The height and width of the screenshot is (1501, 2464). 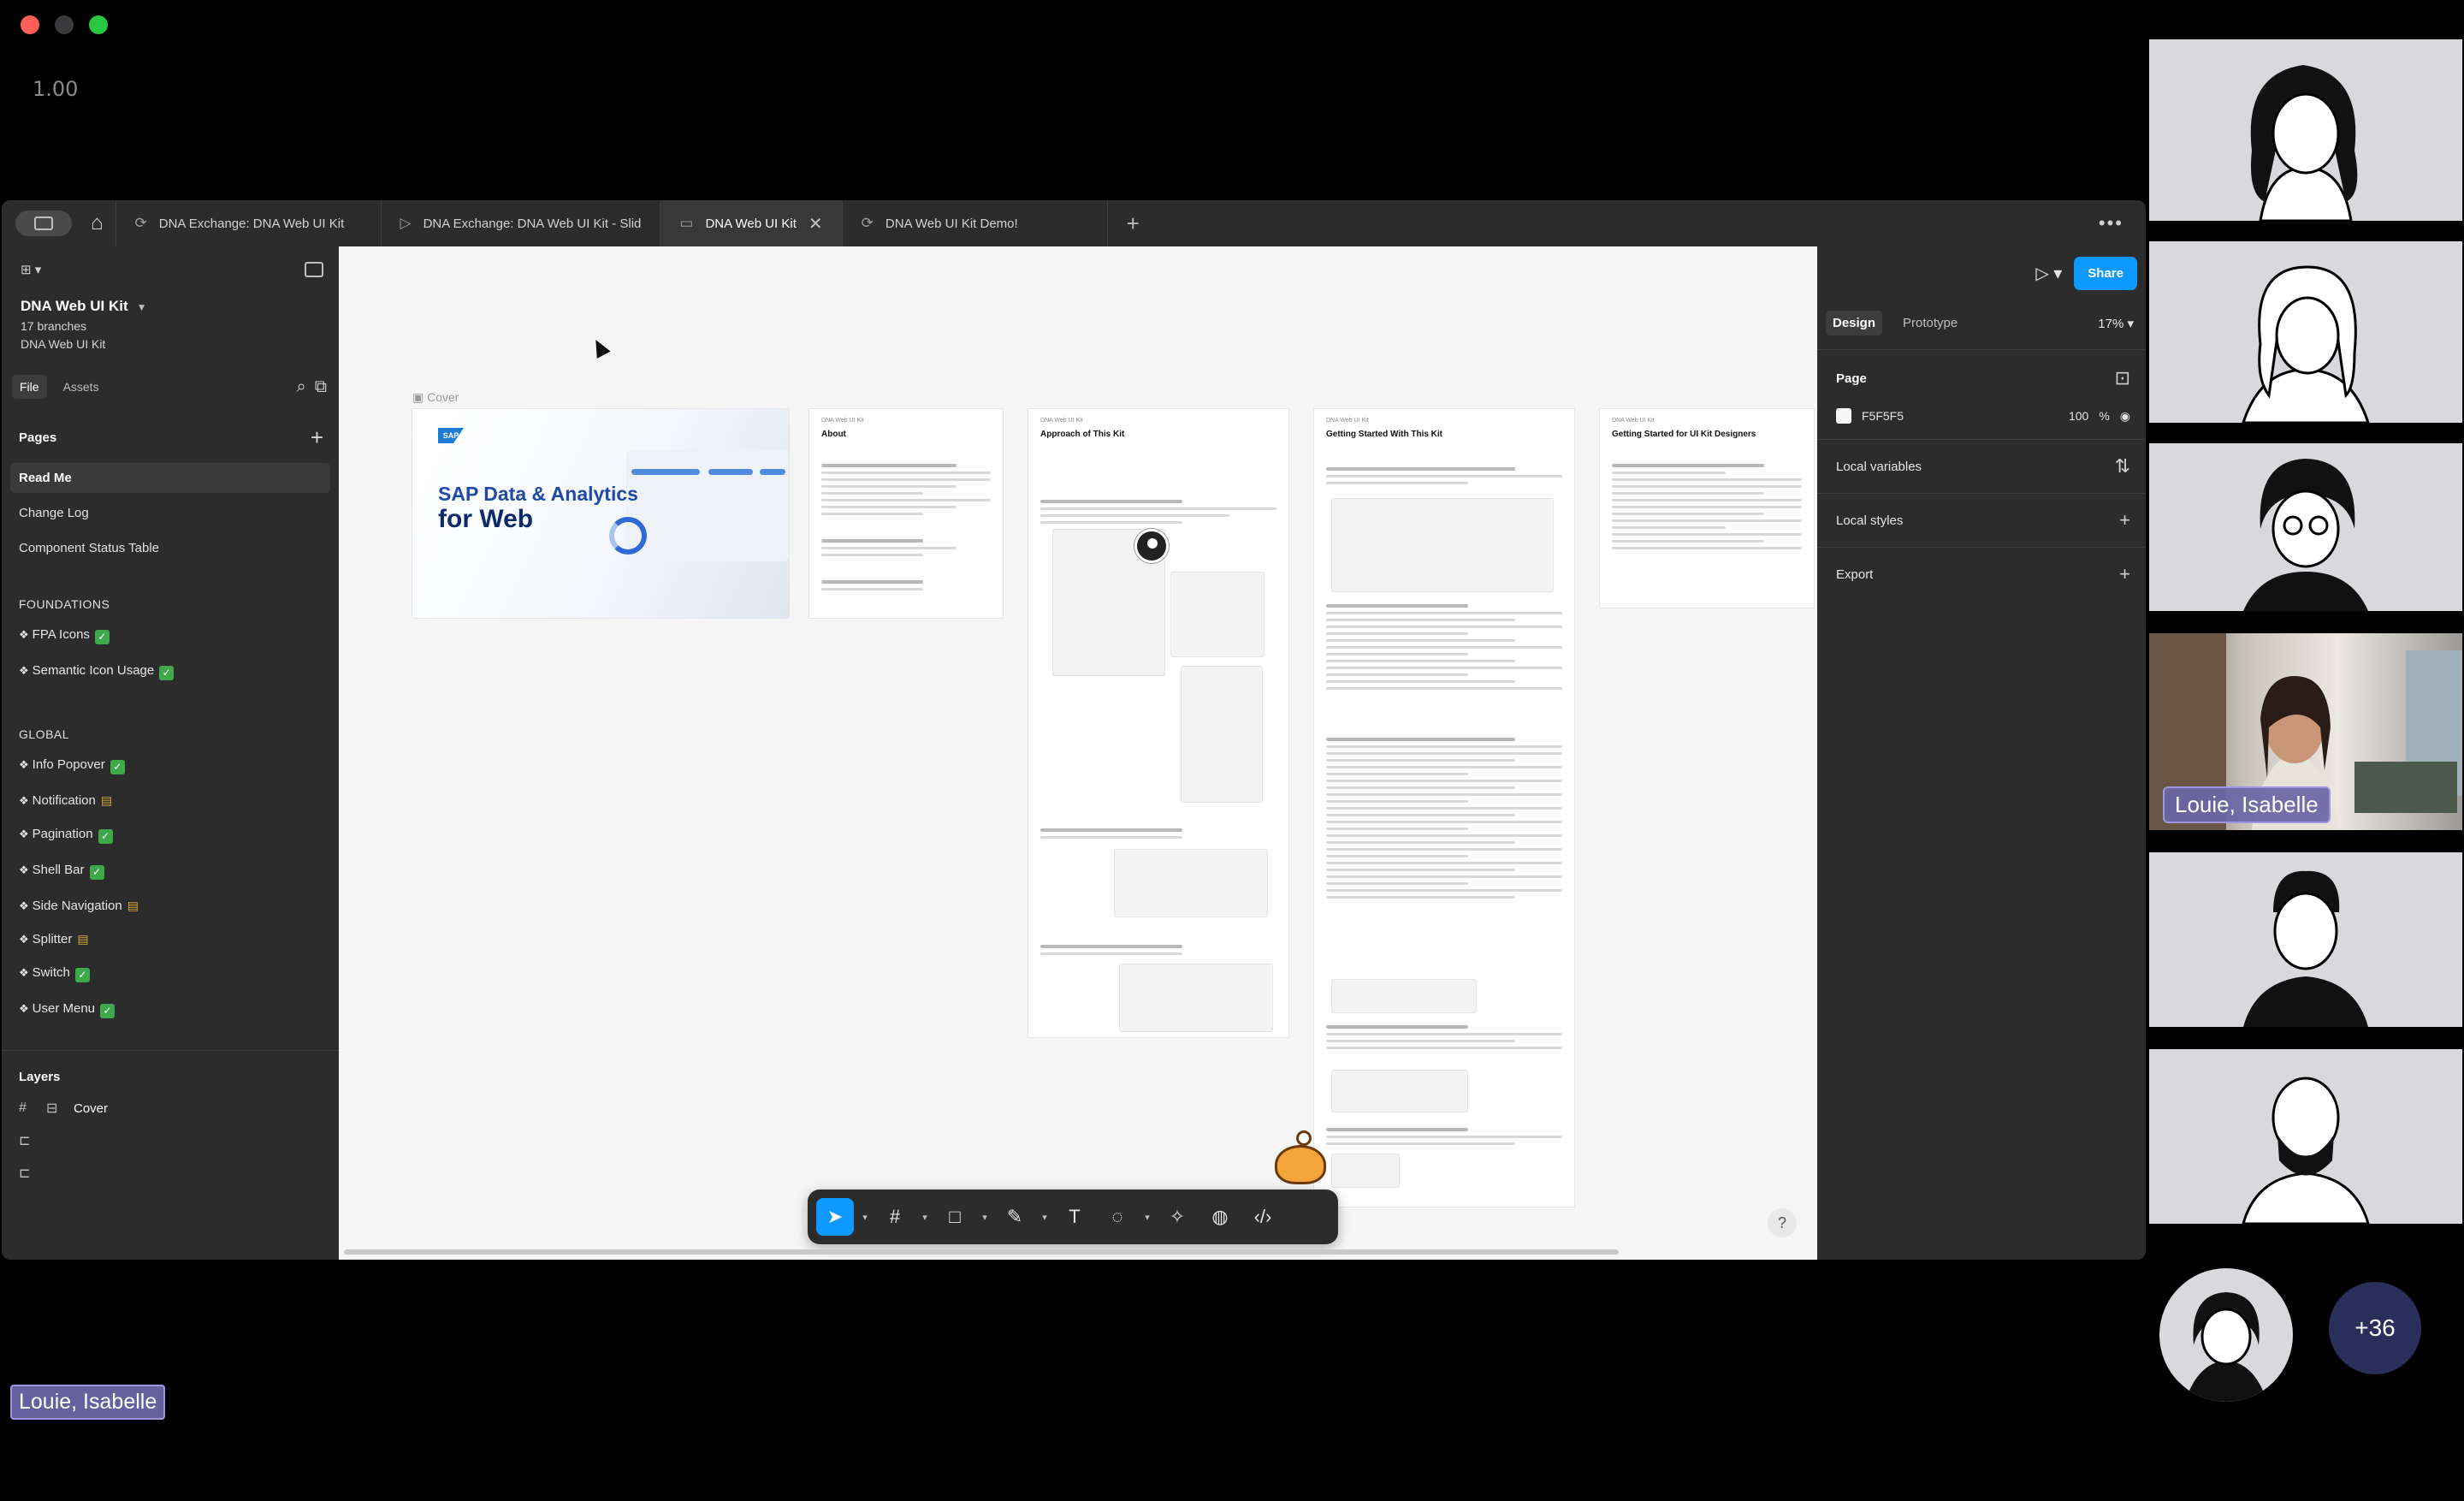 What do you see at coordinates (98, 24) in the screenshot?
I see `maximize-window-button` at bounding box center [98, 24].